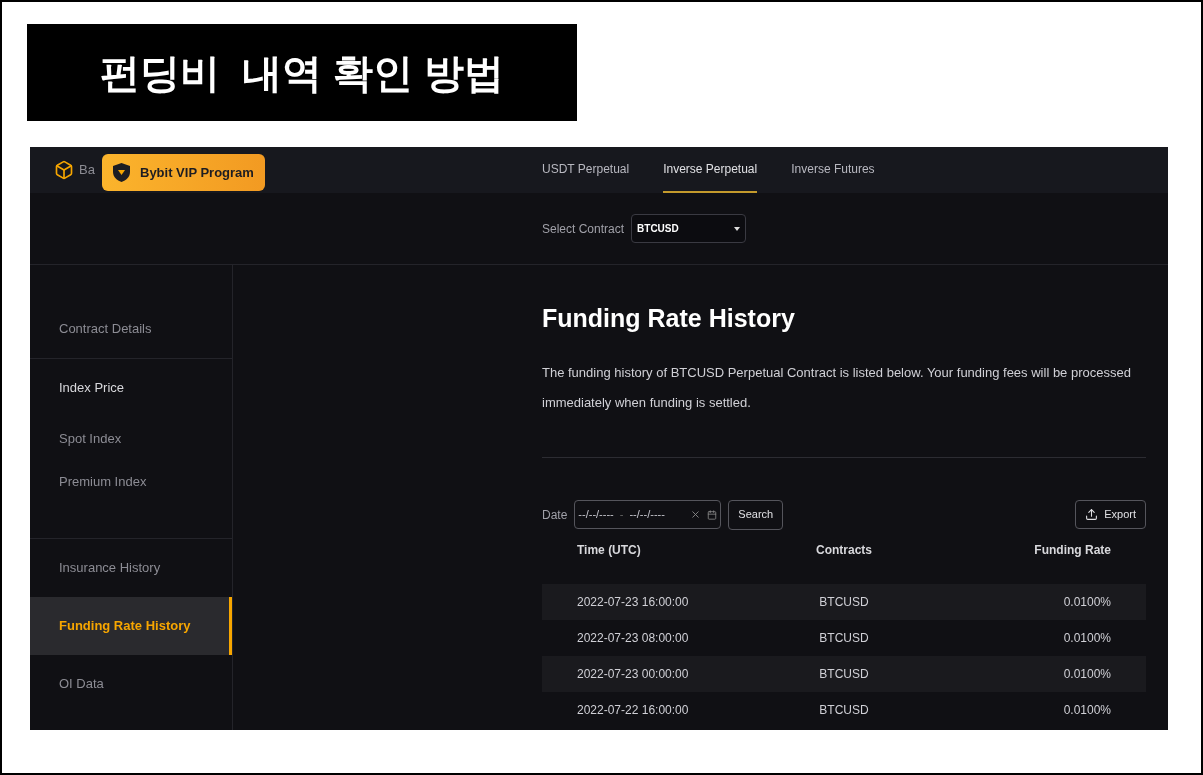  What do you see at coordinates (833, 170) in the screenshot?
I see `nav-tab: Inverse Futures` at bounding box center [833, 170].